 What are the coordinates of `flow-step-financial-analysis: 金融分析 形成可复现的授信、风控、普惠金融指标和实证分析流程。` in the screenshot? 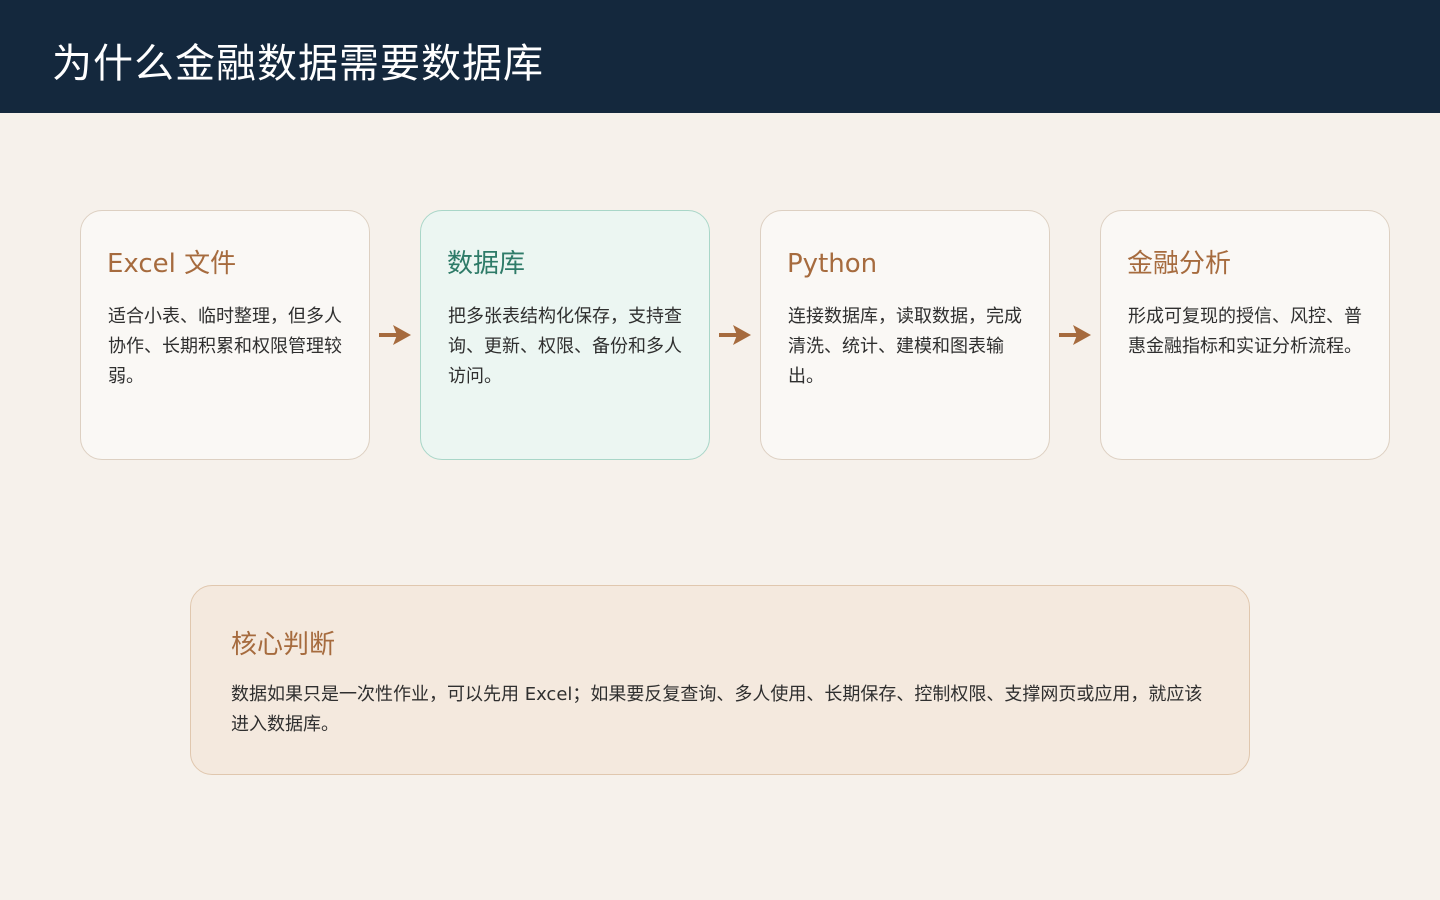 It's located at (1245, 335).